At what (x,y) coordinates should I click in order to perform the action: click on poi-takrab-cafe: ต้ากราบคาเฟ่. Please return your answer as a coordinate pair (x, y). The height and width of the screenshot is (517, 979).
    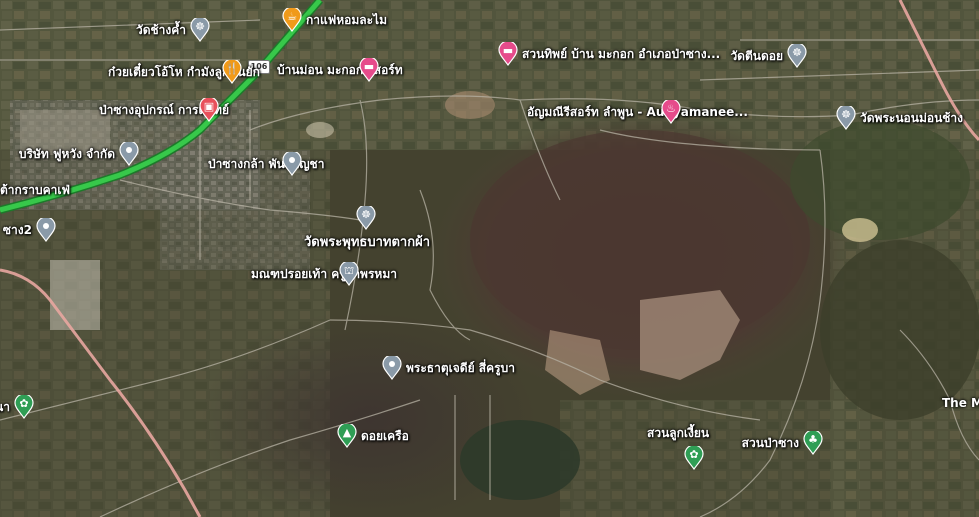
    Looking at the image, I should click on (35, 190).